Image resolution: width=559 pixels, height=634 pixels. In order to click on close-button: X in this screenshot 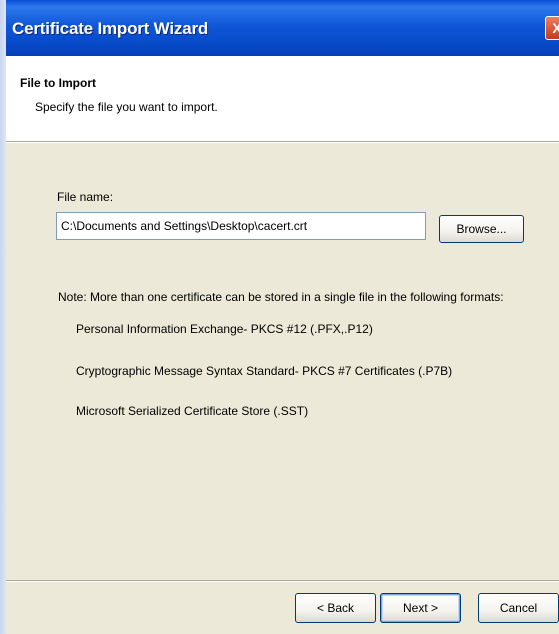, I will do `click(552, 28)`.